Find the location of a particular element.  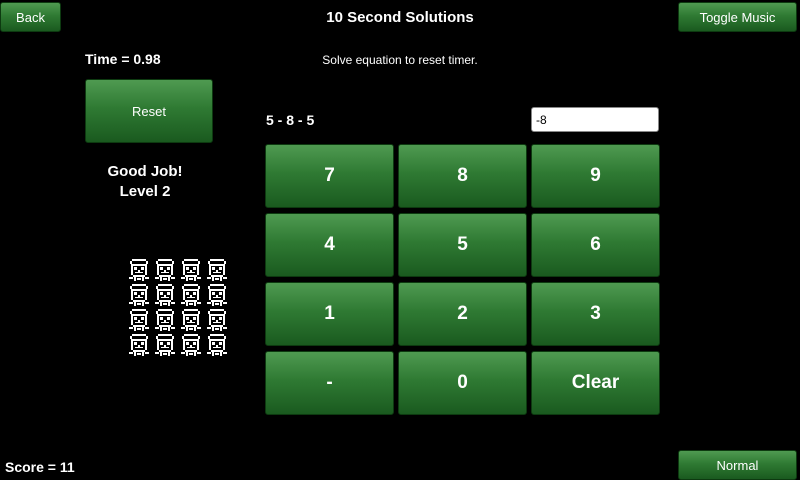

lives-grid is located at coordinates (180, 310).